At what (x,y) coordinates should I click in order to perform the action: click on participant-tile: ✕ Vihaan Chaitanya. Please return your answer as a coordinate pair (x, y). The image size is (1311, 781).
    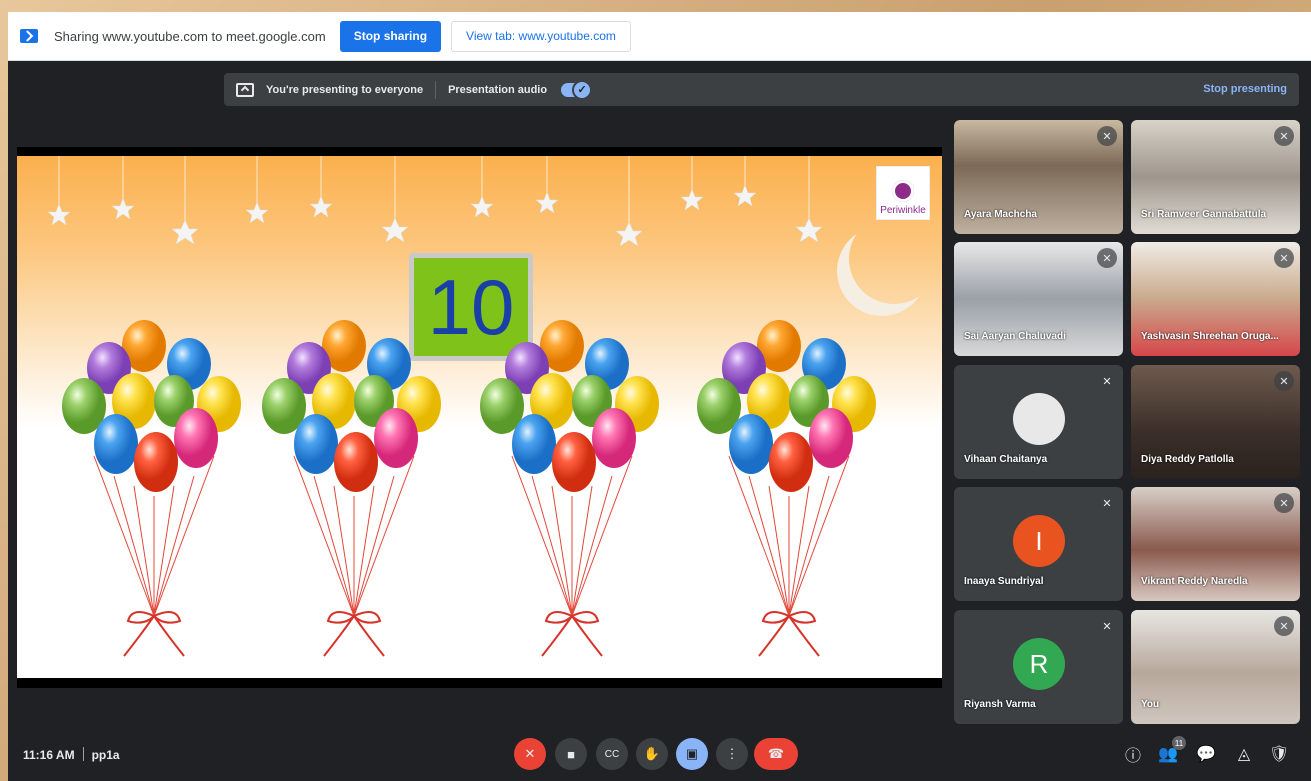
    Looking at the image, I should click on (1038, 422).